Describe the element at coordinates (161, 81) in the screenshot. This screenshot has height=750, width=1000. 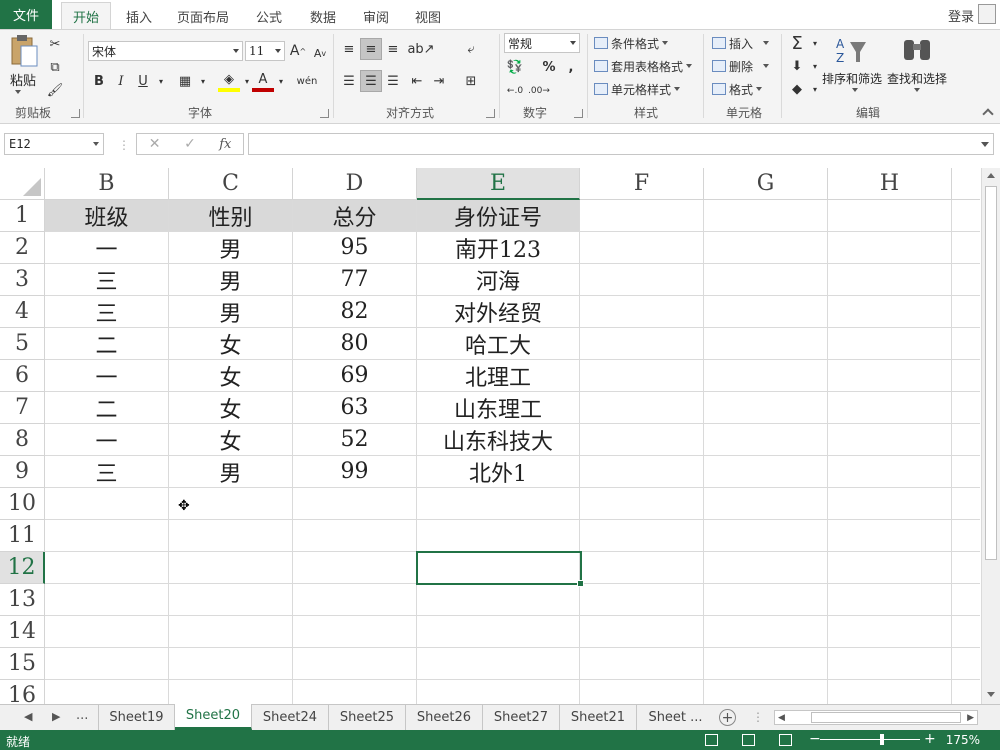
I see `underline-dropdown-icon: ▾` at that location.